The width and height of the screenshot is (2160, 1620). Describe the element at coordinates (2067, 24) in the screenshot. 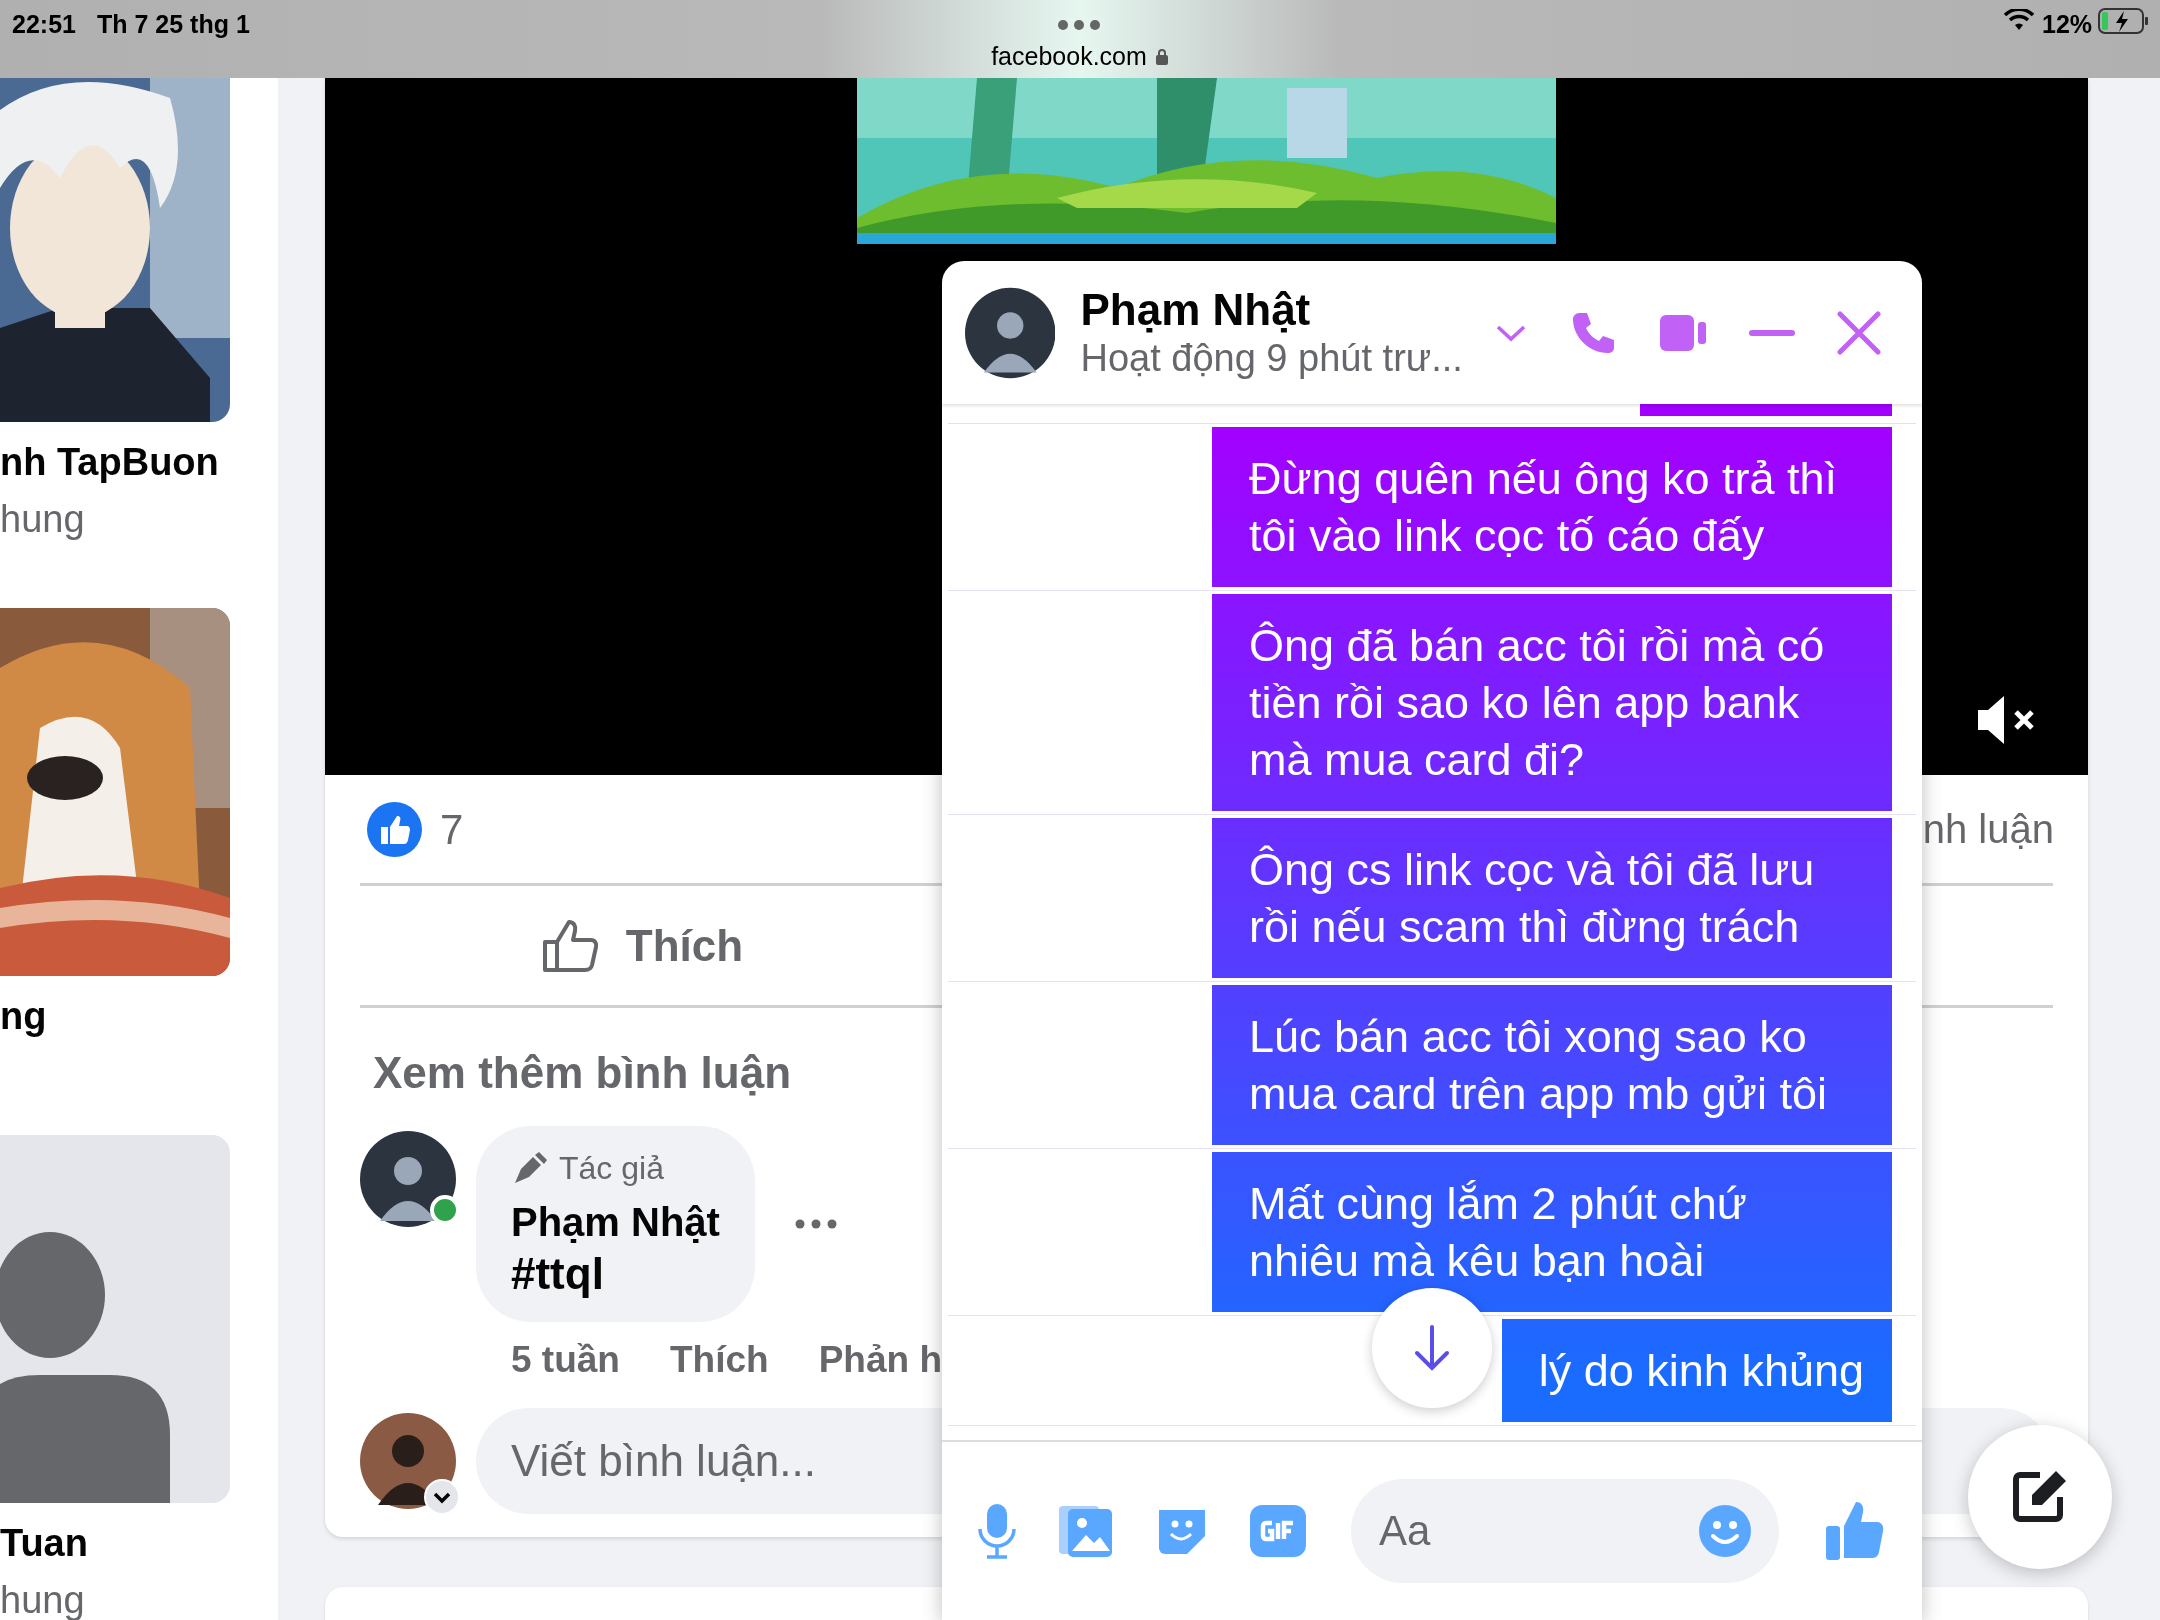

I see `battery-percent: 12%` at that location.